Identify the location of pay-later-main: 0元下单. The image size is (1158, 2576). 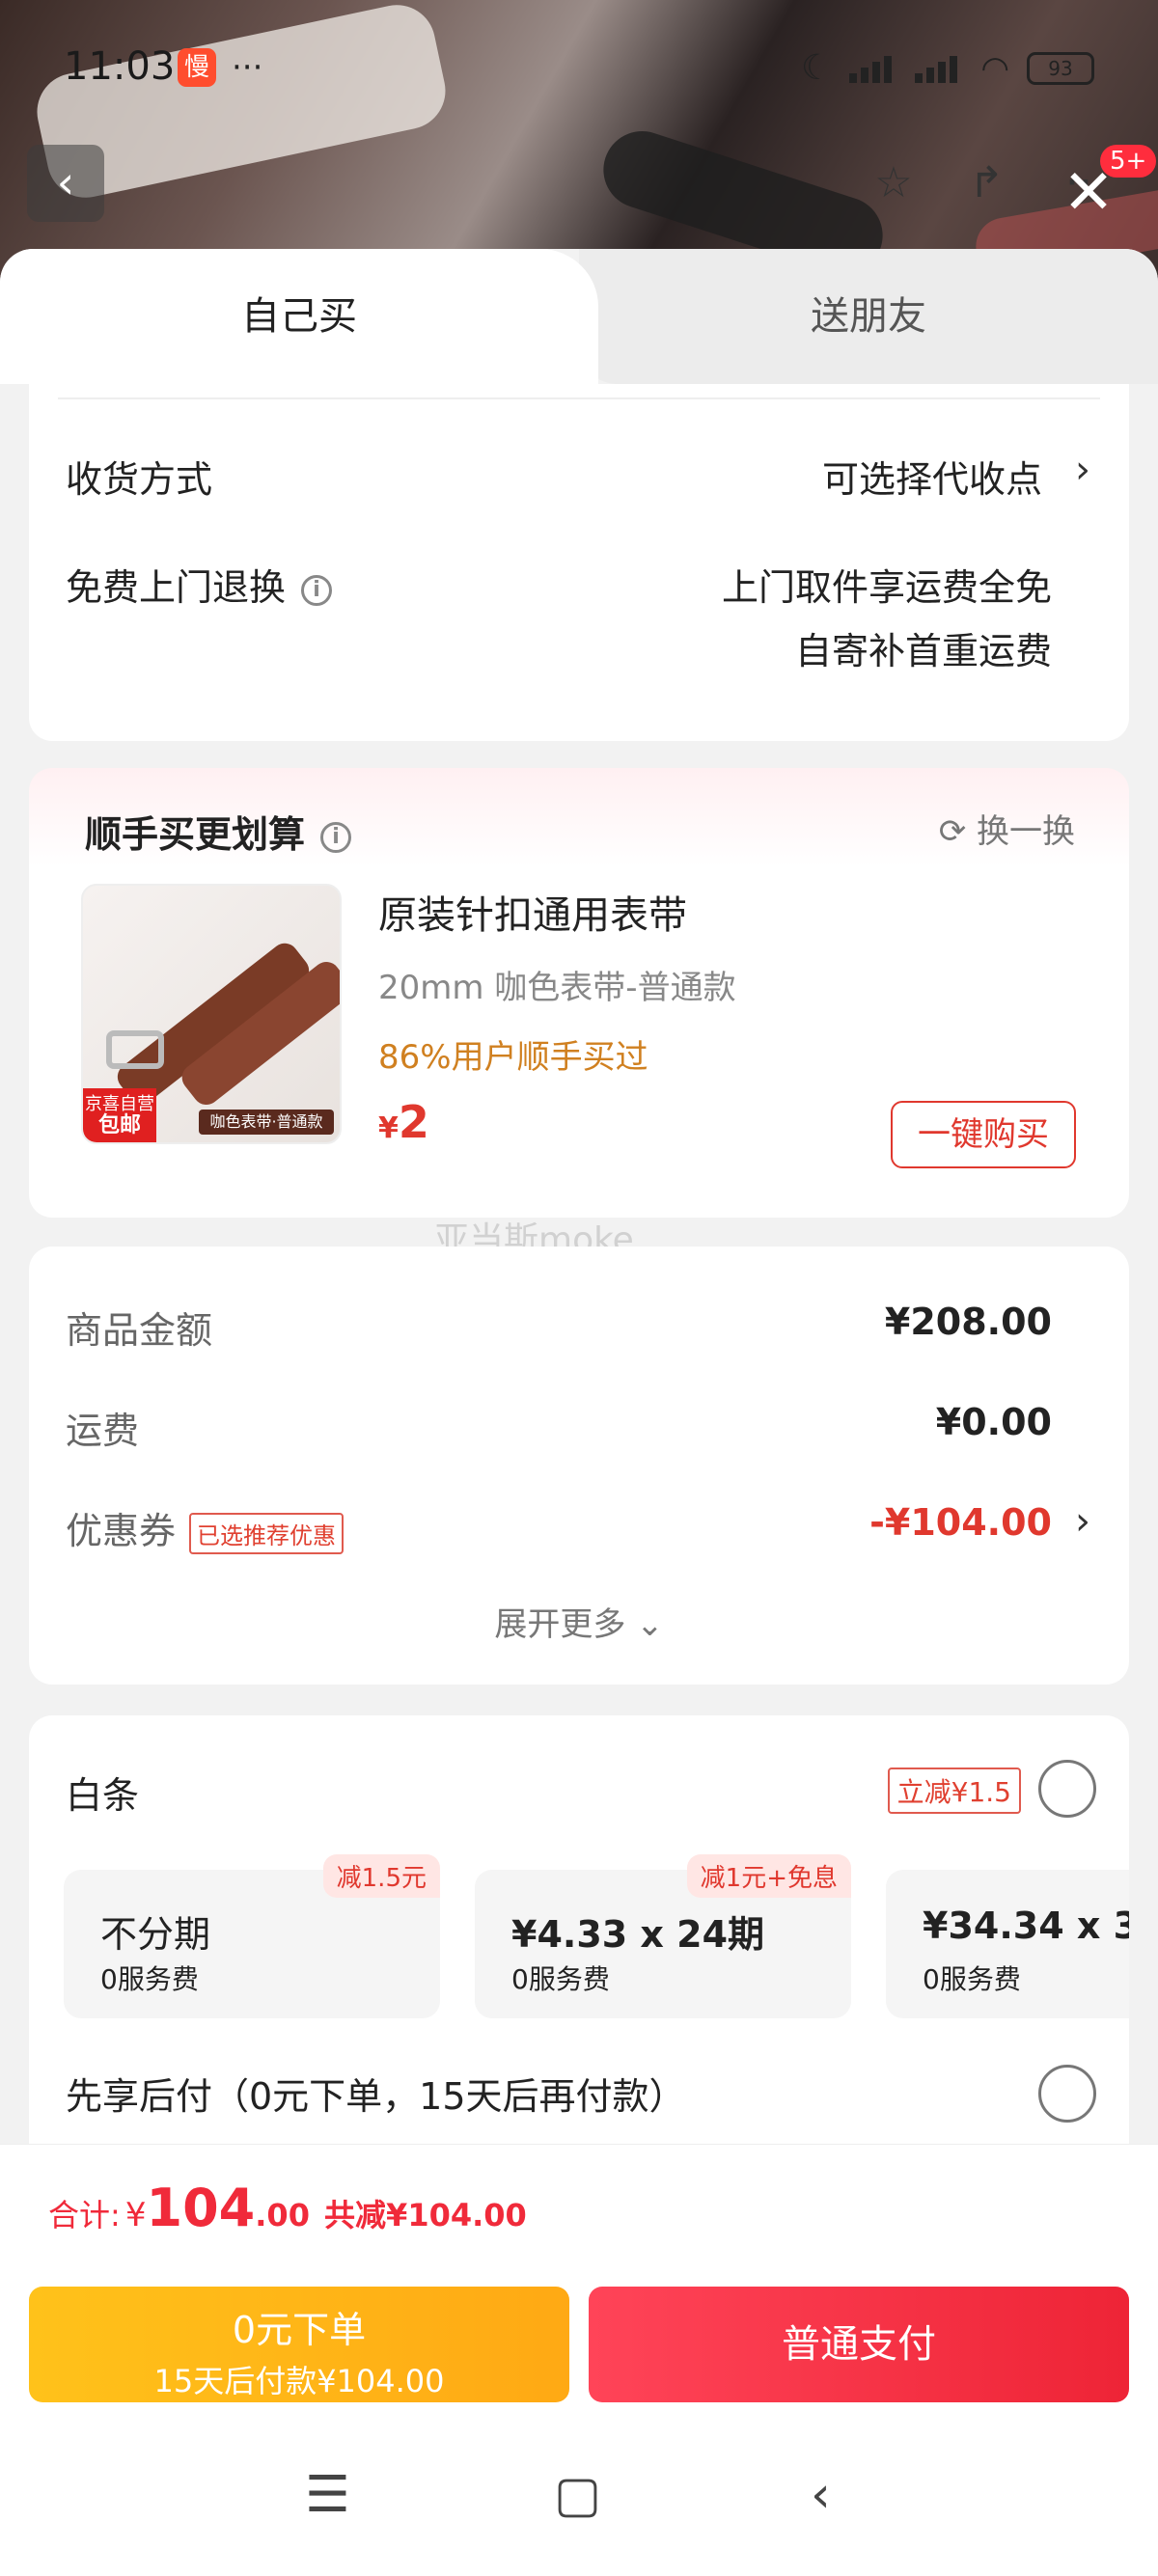
(299, 2330).